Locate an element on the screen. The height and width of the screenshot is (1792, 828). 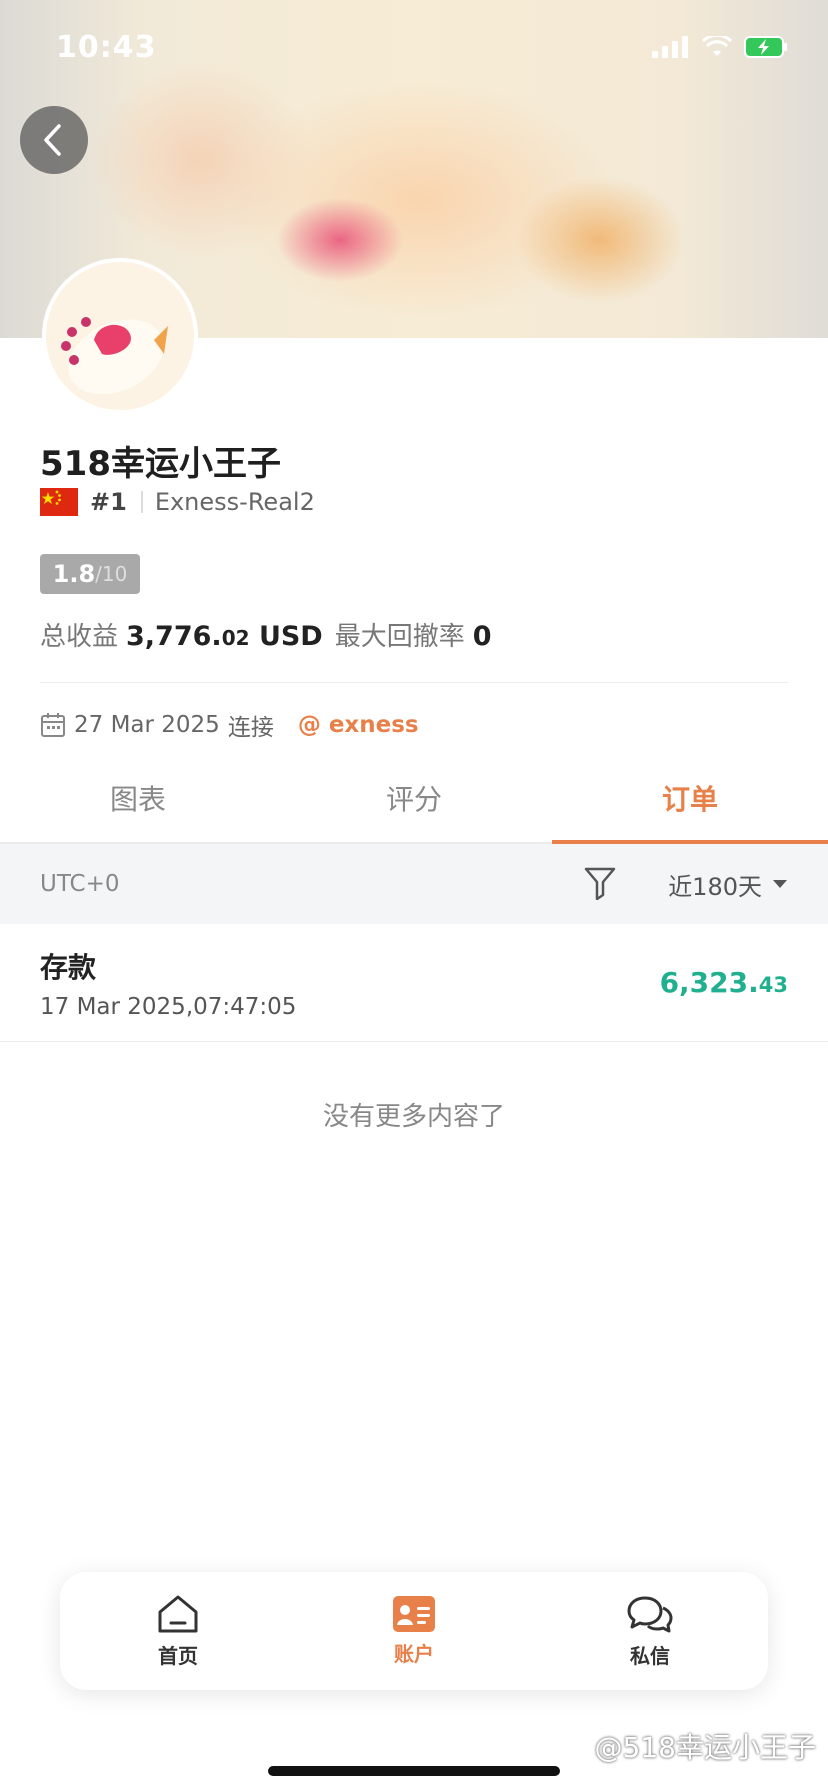
tab-score: 评分 is located at coordinates (414, 805).